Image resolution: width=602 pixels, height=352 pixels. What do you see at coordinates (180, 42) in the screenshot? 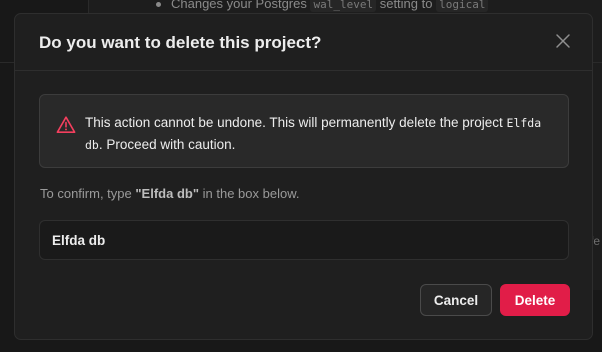
I see `dialog-title: Do you want to delete this project?` at bounding box center [180, 42].